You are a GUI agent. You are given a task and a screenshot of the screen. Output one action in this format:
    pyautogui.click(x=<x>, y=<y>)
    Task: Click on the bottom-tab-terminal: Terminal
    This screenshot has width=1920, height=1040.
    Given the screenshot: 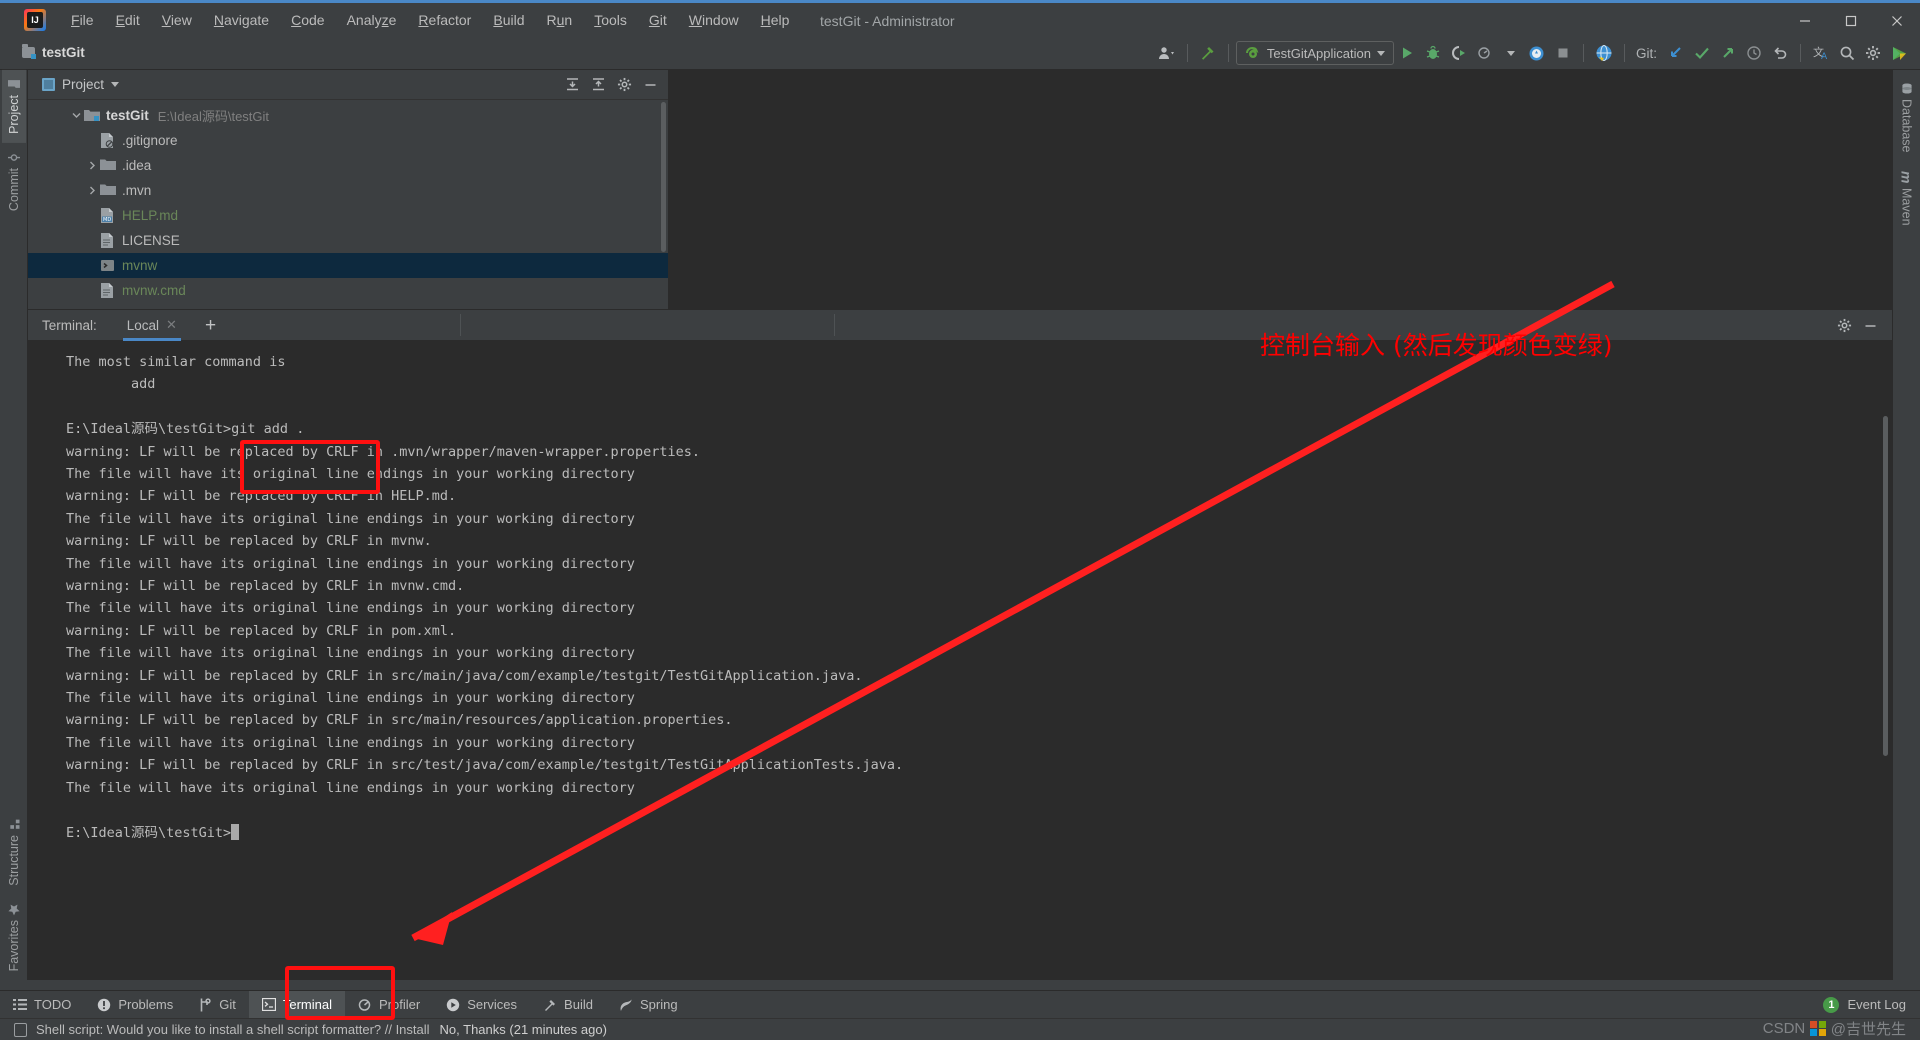 What is the action you would take?
    pyautogui.click(x=296, y=1004)
    